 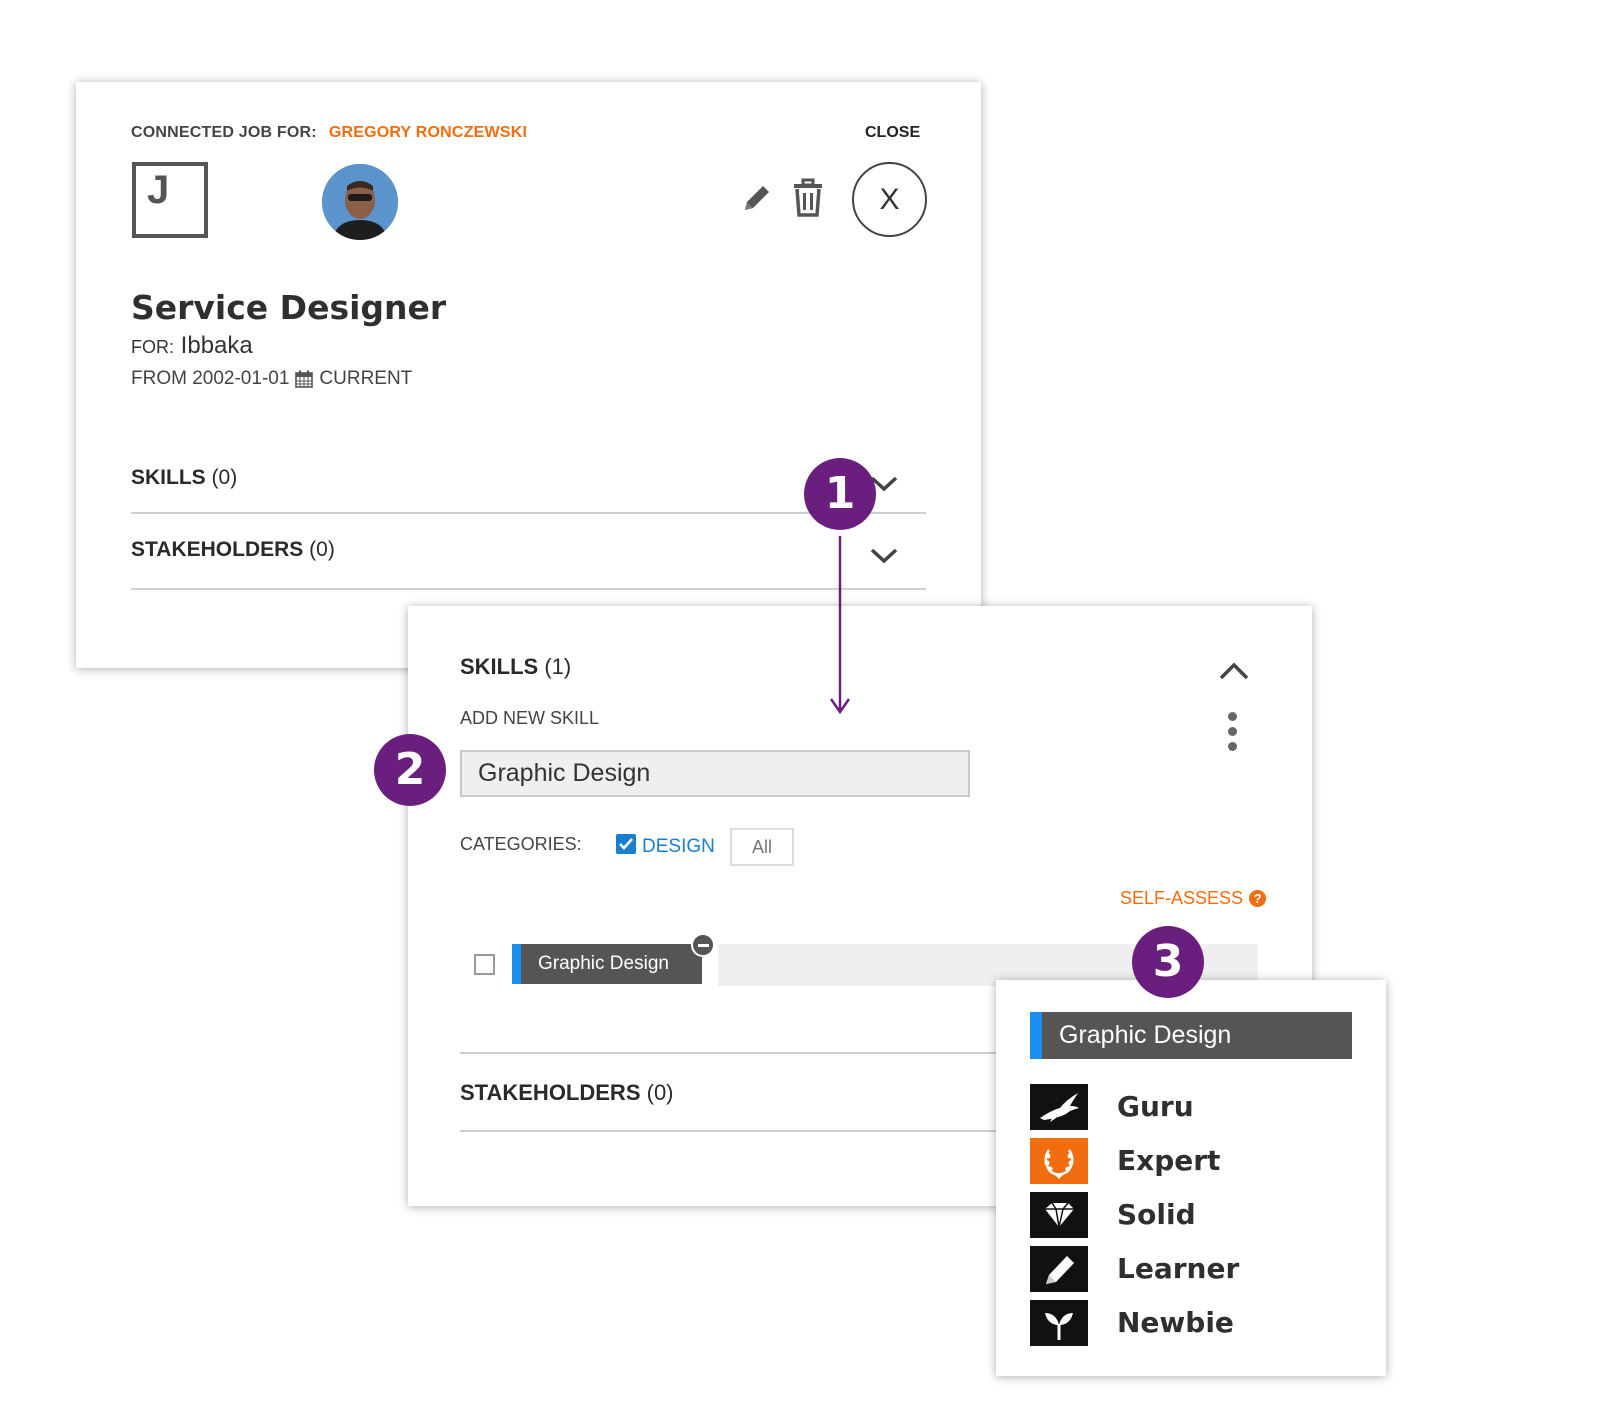 I want to click on trash-icon, so click(x=808, y=198).